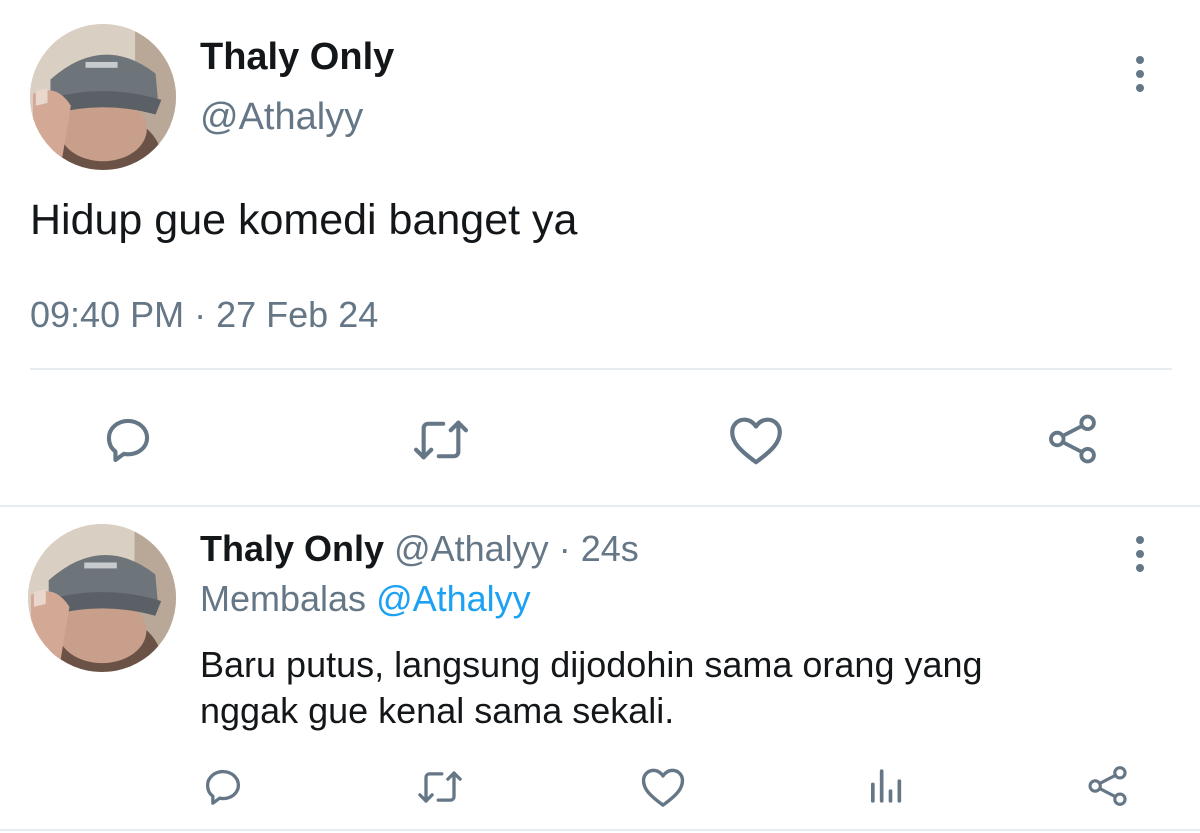 This screenshot has height=833, width=1200. I want to click on replying-label: Membalas, so click(283, 598).